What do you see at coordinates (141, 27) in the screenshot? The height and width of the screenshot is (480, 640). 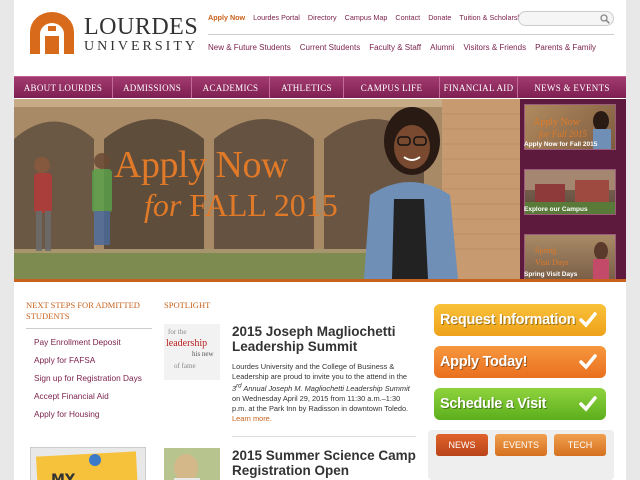 I see `logo-name: LOURDES` at bounding box center [141, 27].